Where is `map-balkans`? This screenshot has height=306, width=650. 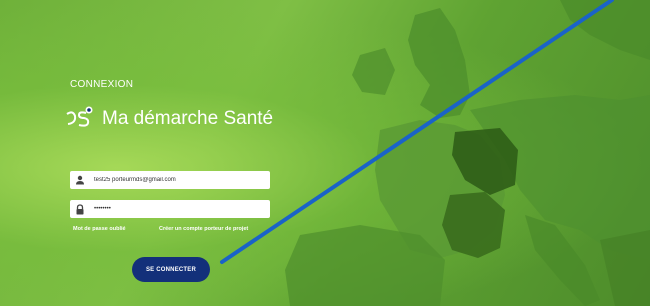
map-balkans is located at coordinates (625, 268).